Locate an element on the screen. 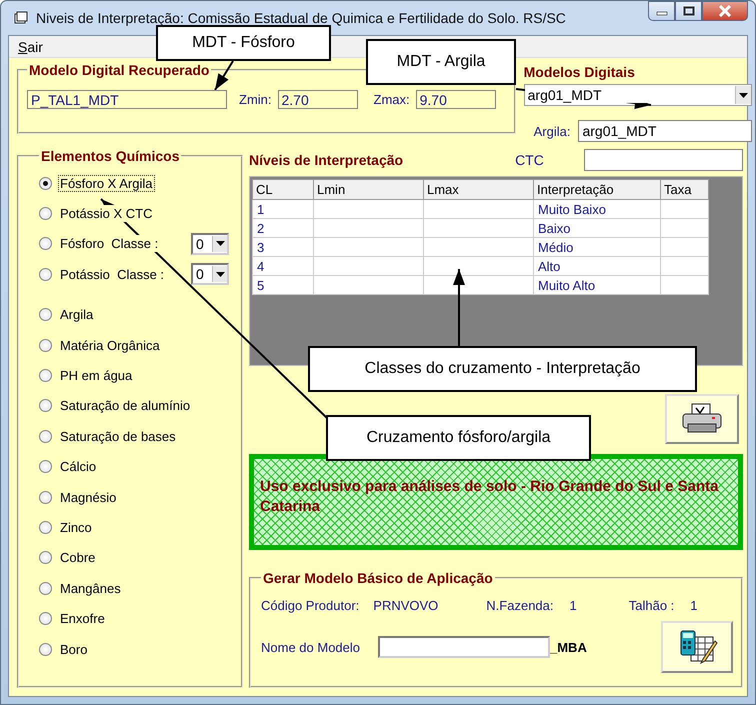 This screenshot has height=705, width=756. model-field: P_TAL1_MDT is located at coordinates (127, 99).